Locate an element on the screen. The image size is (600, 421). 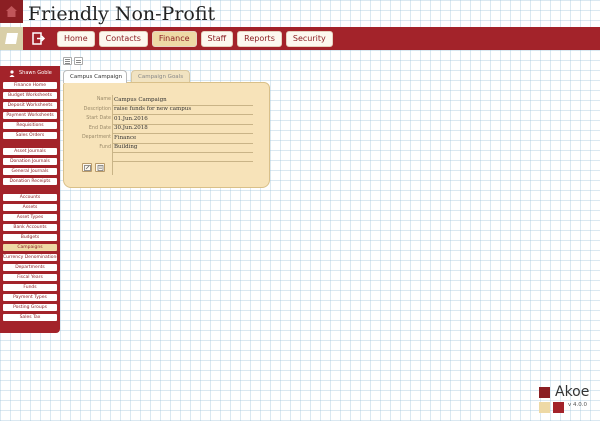
sidebar-item-accounts: Accounts is located at coordinates (30, 197).